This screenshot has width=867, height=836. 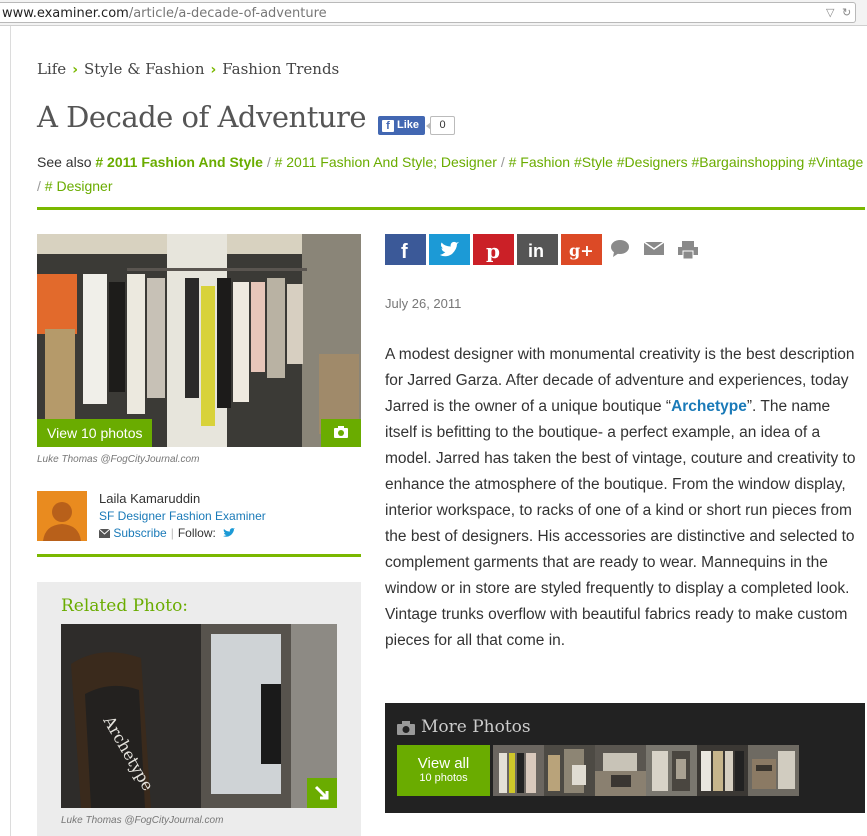 I want to click on twitter-share-button, so click(x=449, y=249).